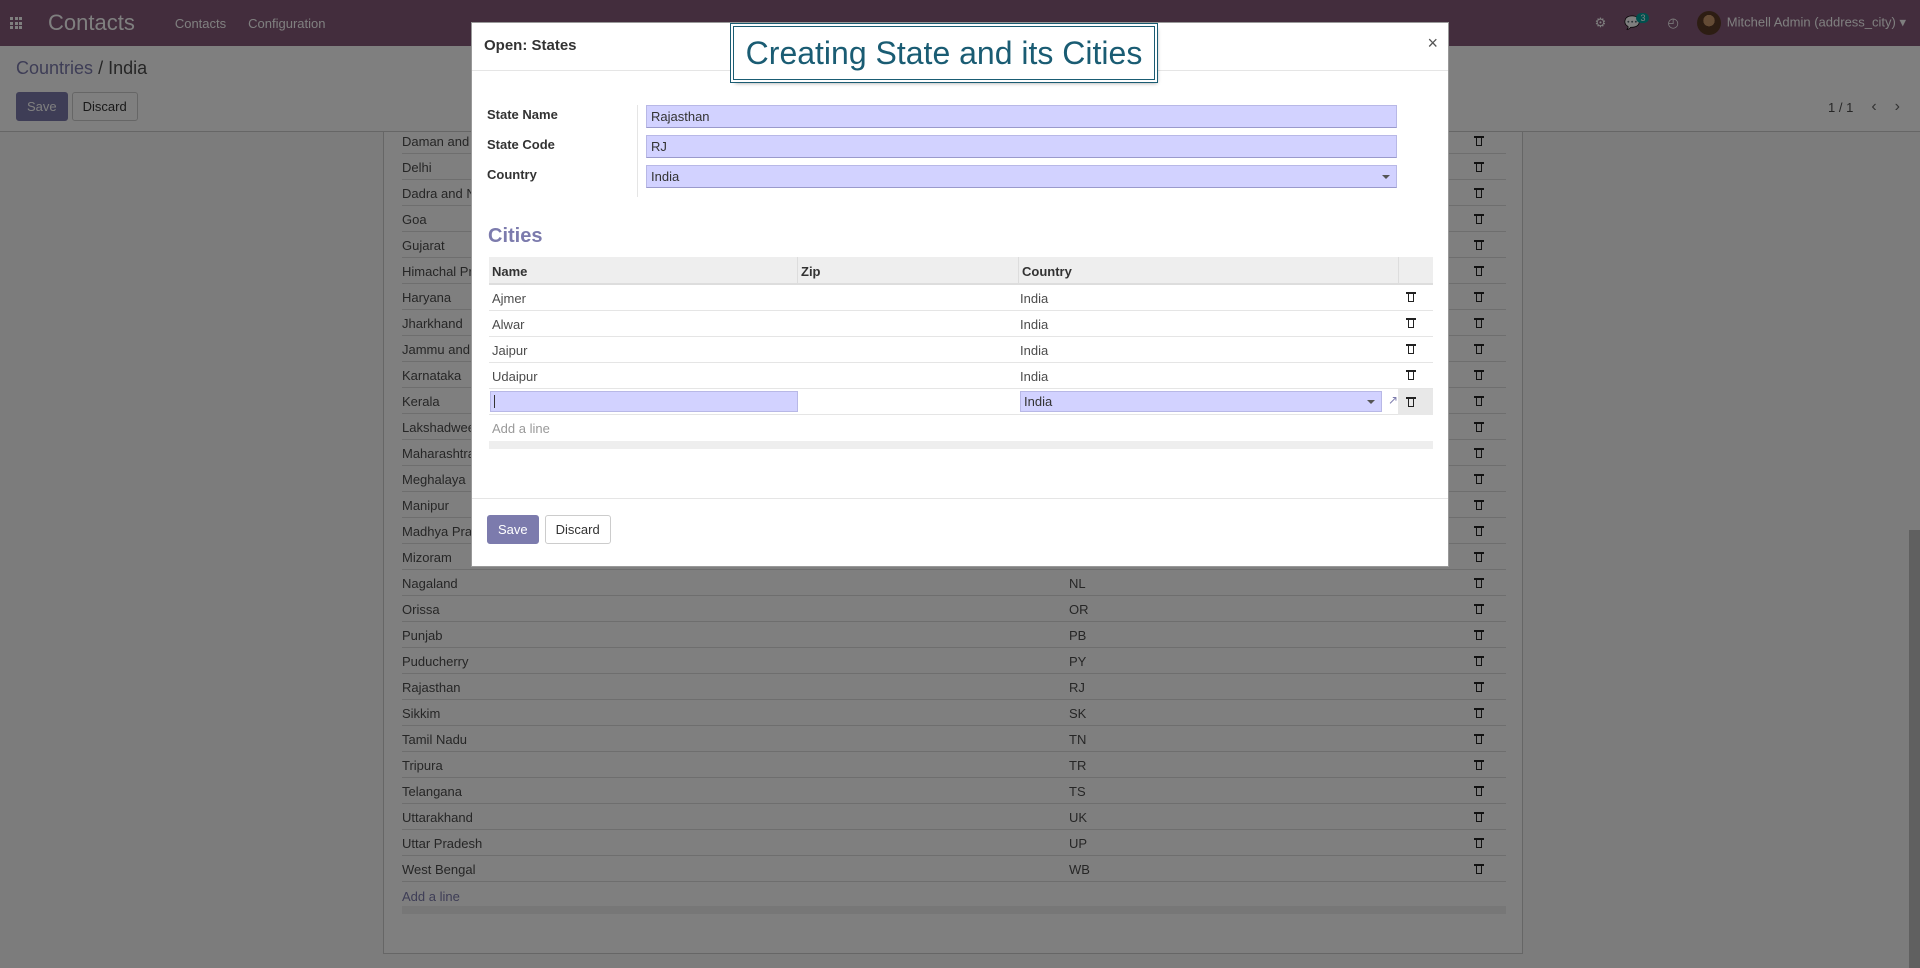 Image resolution: width=1920 pixels, height=968 pixels. Describe the element at coordinates (961, 271) in the screenshot. I see `cities-table-header: Name Zip Country` at that location.